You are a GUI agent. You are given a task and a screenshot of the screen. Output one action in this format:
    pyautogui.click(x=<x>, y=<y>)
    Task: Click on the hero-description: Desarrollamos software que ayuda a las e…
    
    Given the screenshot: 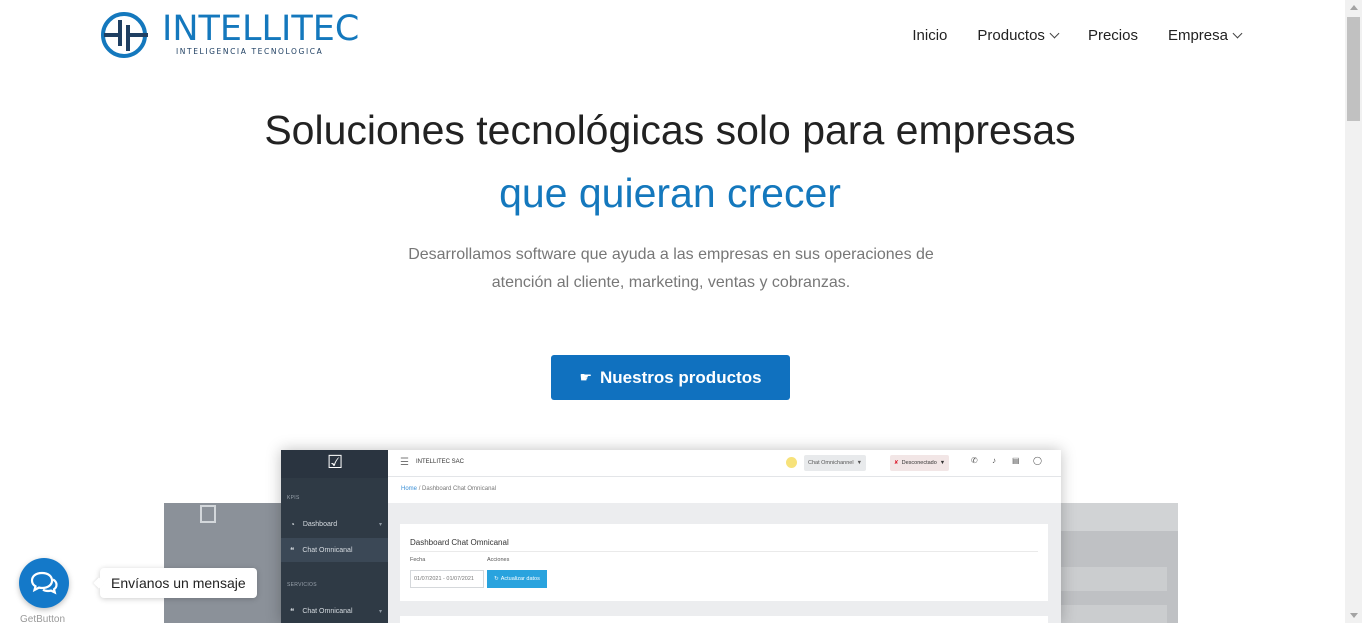 What is the action you would take?
    pyautogui.click(x=671, y=269)
    